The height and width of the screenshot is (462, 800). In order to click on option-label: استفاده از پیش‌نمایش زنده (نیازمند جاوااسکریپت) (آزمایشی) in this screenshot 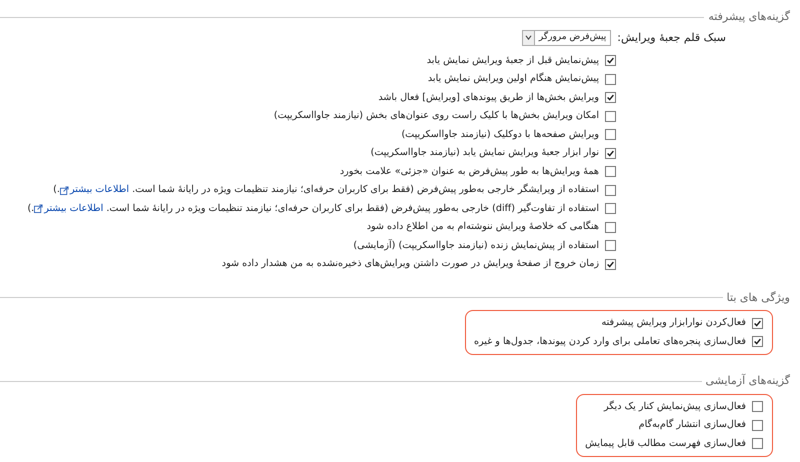, I will do `click(476, 245)`.